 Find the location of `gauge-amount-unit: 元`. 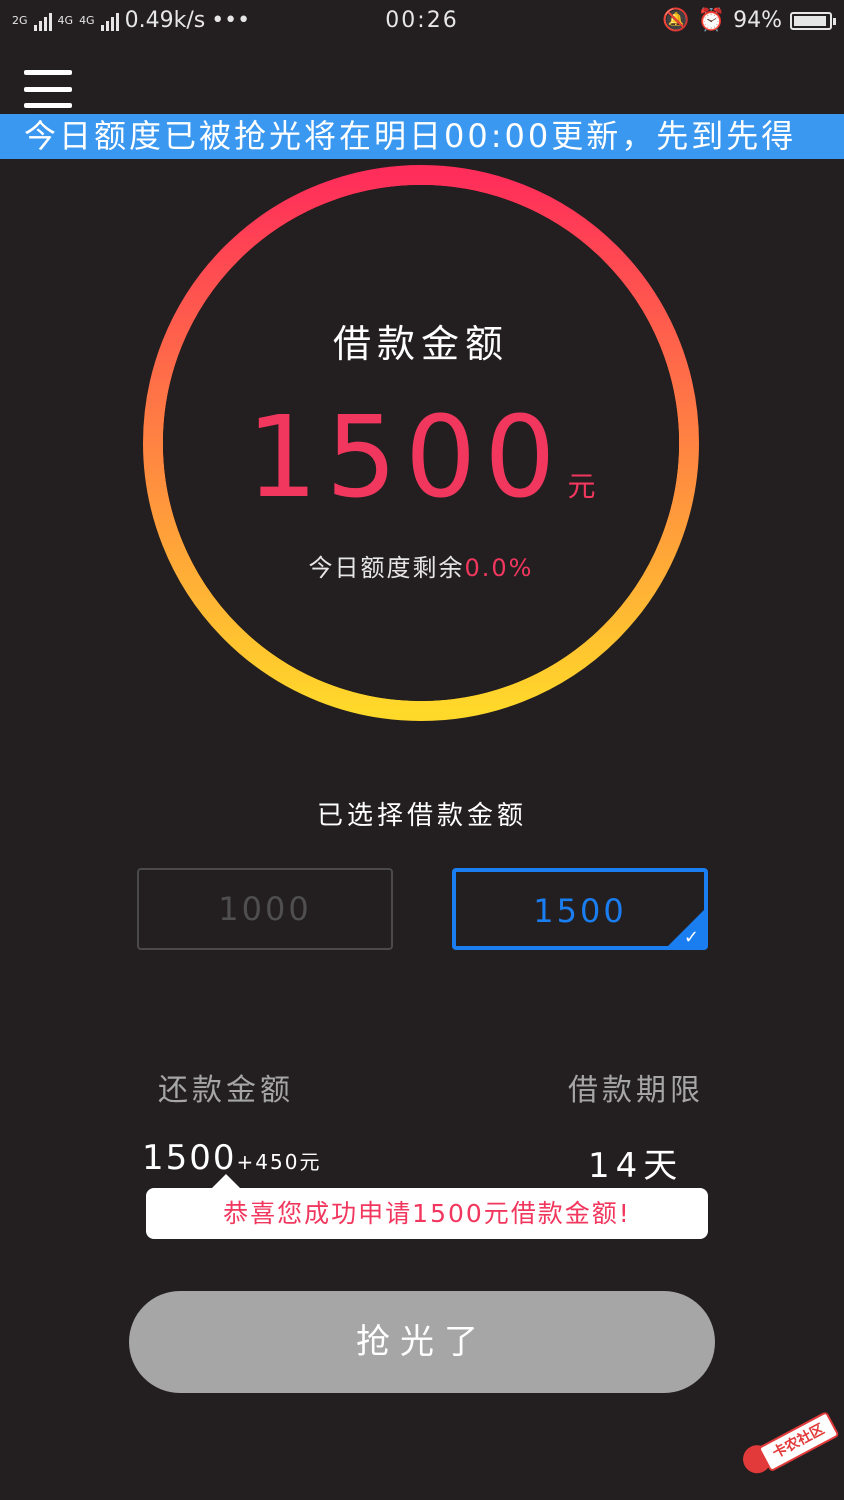

gauge-amount-unit: 元 is located at coordinates (581, 486).